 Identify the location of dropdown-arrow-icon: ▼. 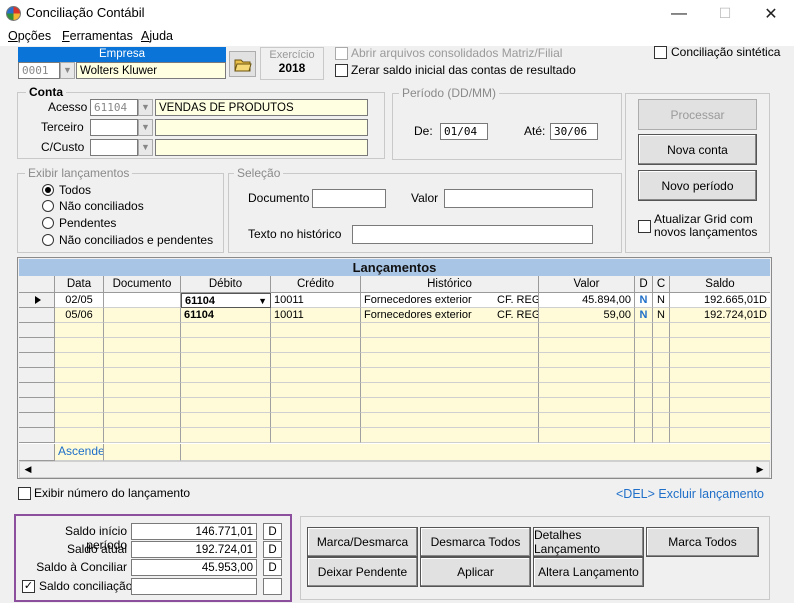
(262, 300).